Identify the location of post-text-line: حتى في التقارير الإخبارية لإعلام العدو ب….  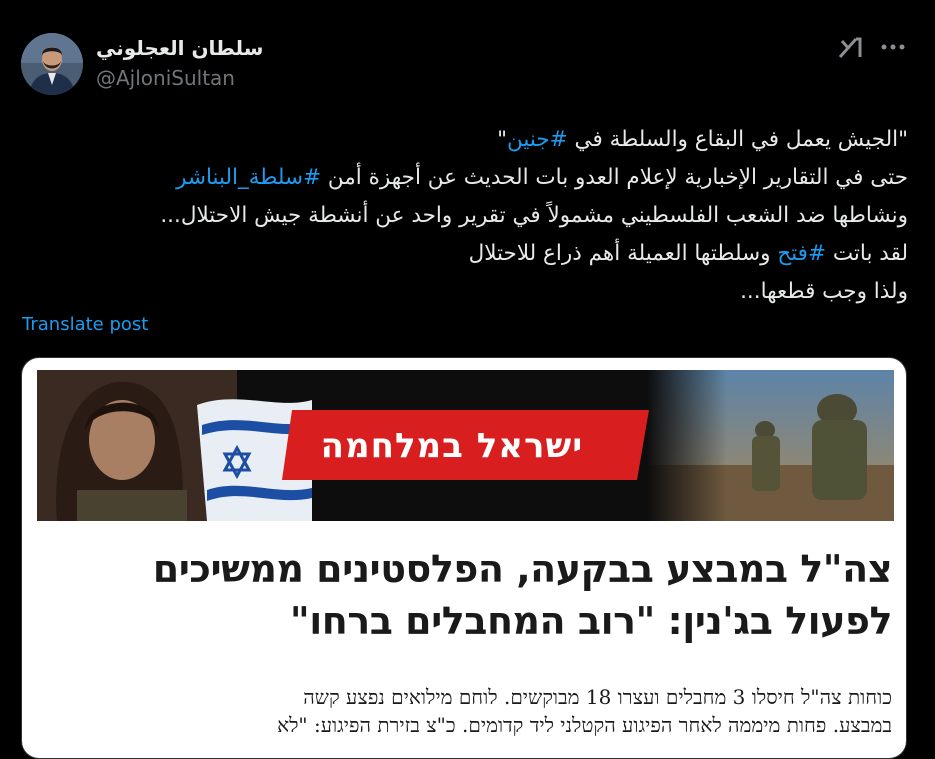
(463, 178).